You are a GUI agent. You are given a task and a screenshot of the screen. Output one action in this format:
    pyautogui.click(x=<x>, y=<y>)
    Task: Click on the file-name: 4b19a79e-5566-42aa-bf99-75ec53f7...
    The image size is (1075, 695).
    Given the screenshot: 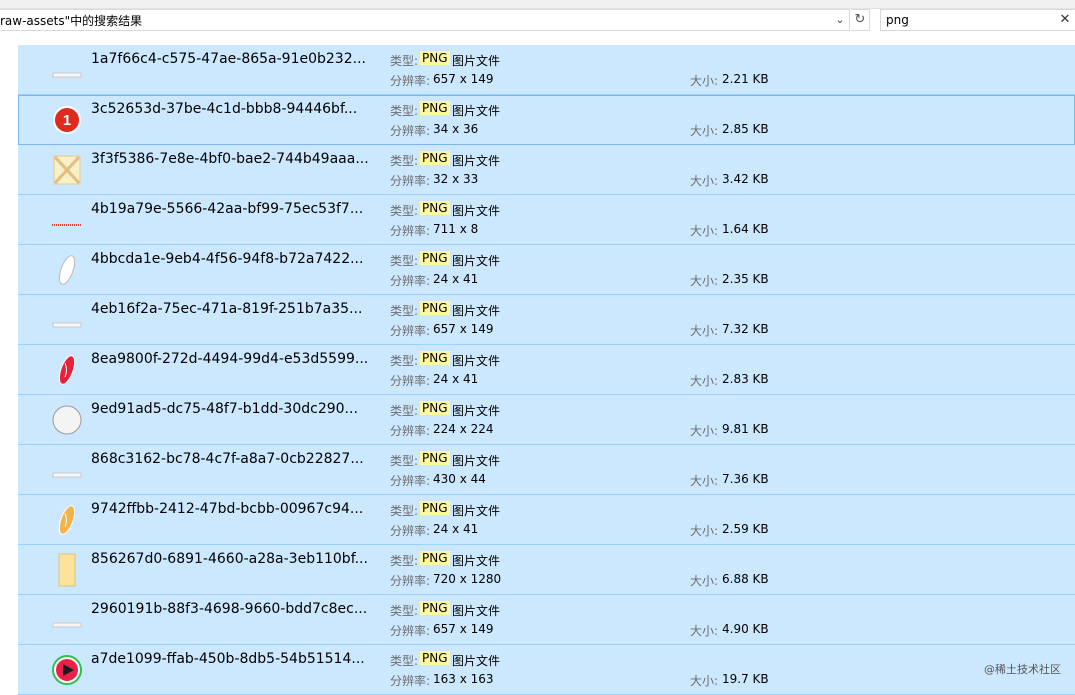 What is the action you would take?
    pyautogui.click(x=227, y=209)
    